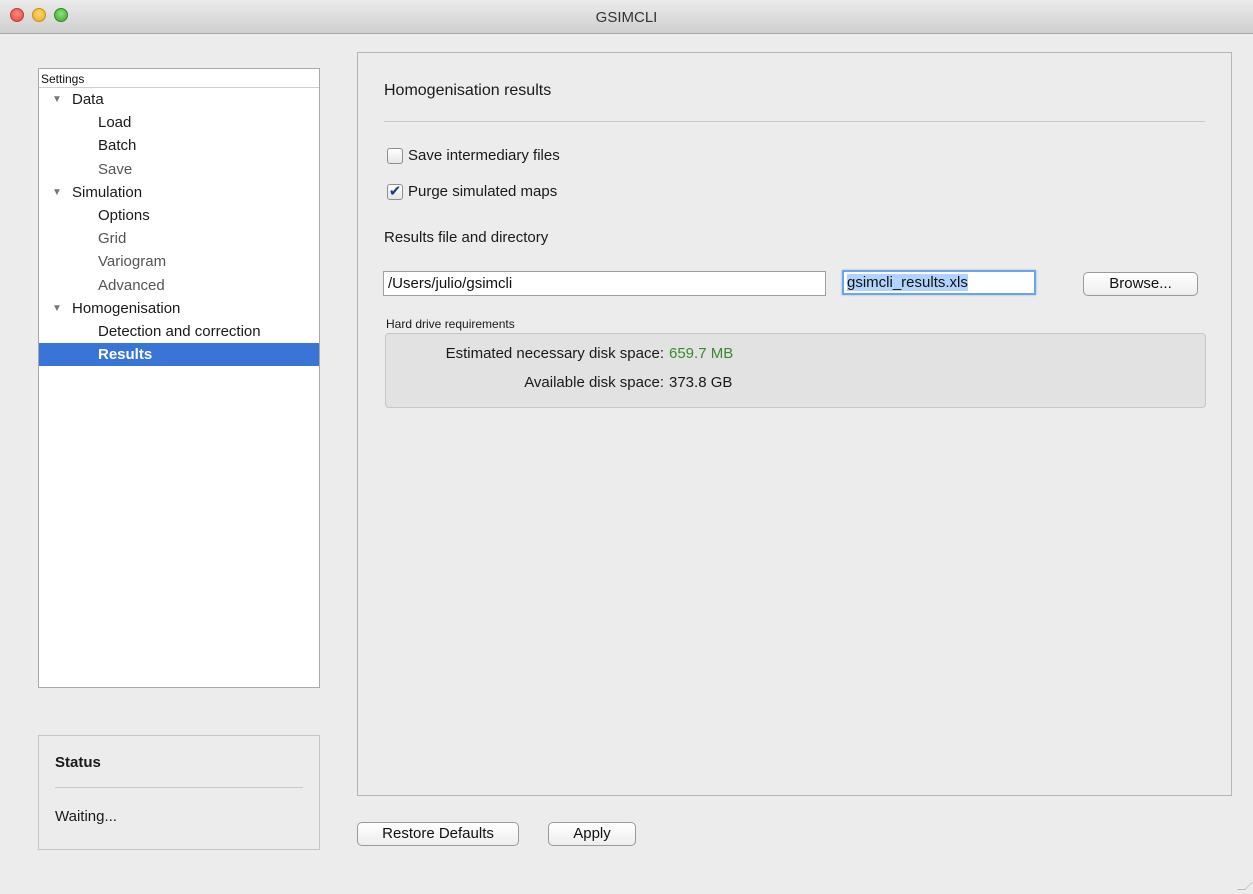 This screenshot has height=894, width=1253. I want to click on tree-item-label: Results, so click(125, 355).